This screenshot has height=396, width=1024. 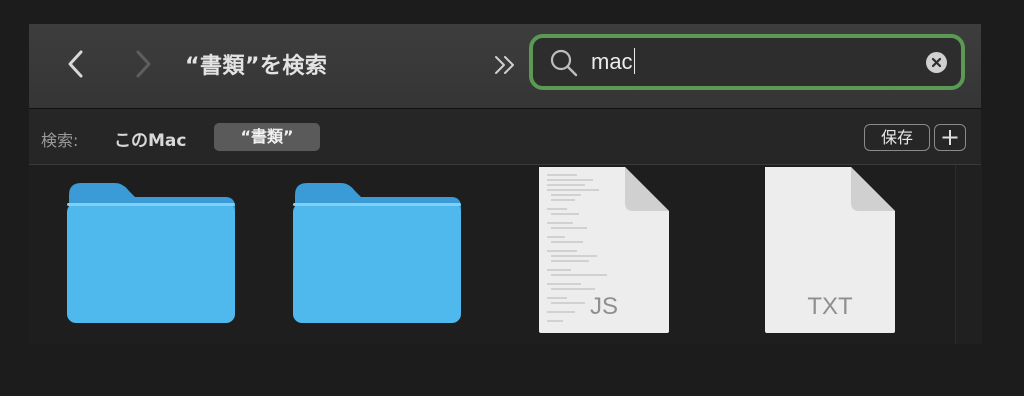 What do you see at coordinates (505, 137) in the screenshot?
I see `search-scope-bar: 検索: このMac “書類” 保存` at bounding box center [505, 137].